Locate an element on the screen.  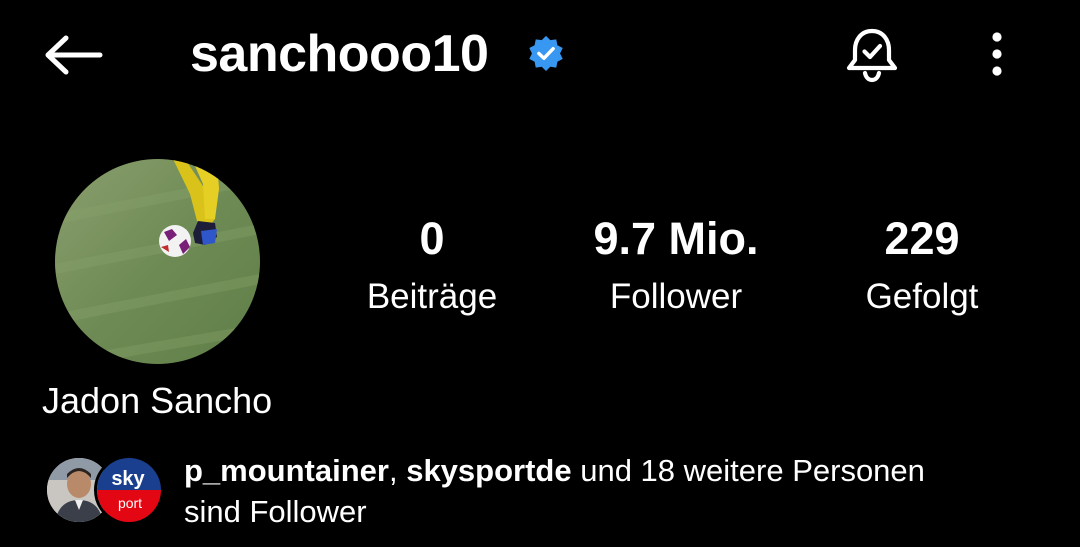
more-options-button is located at coordinates (997, 54).